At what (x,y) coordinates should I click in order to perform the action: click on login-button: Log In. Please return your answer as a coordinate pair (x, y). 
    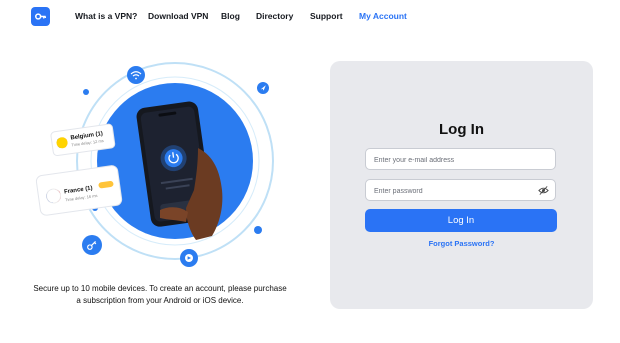
    Looking at the image, I should click on (461, 220).